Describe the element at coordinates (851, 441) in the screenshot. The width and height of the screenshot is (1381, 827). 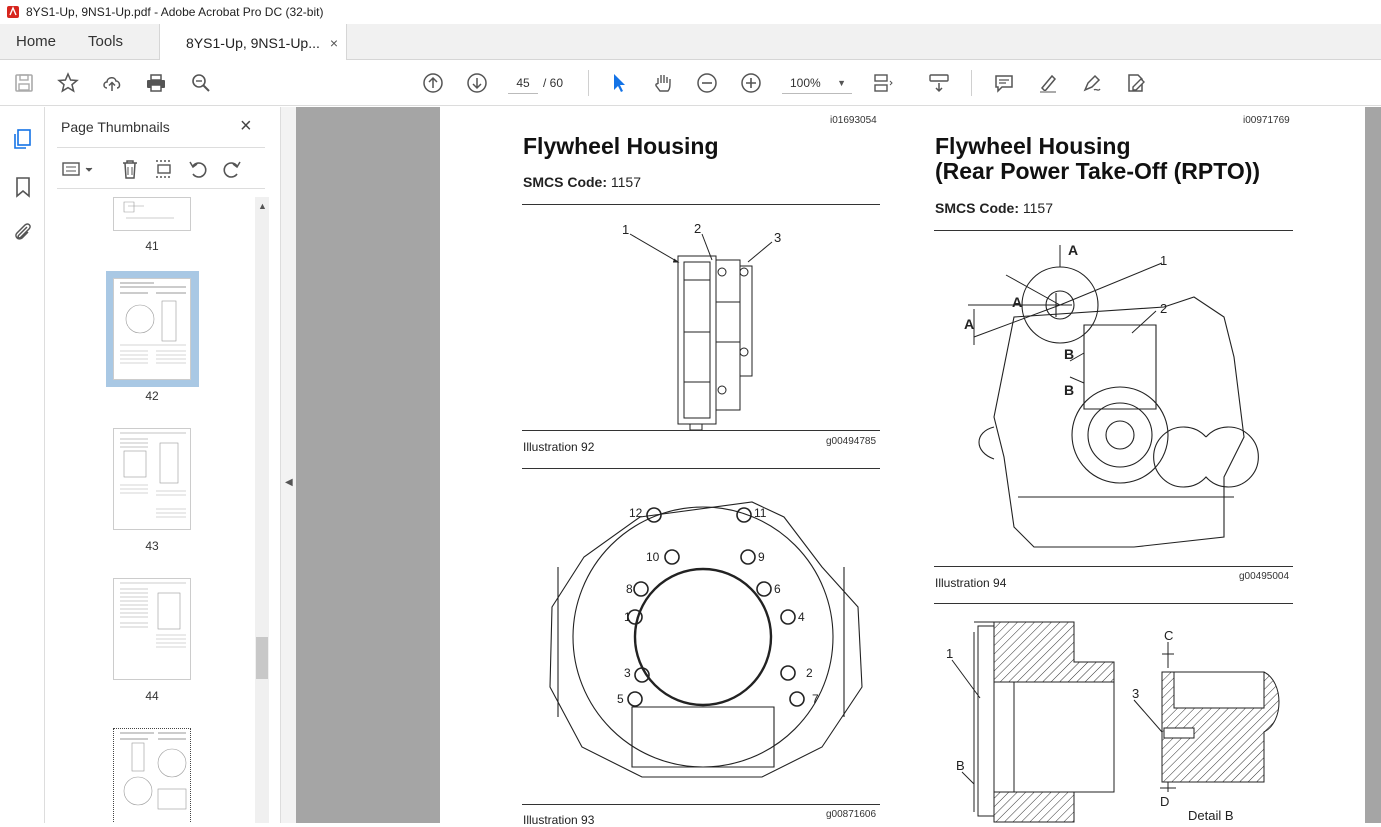
I see `graphic-code: g00494785` at that location.